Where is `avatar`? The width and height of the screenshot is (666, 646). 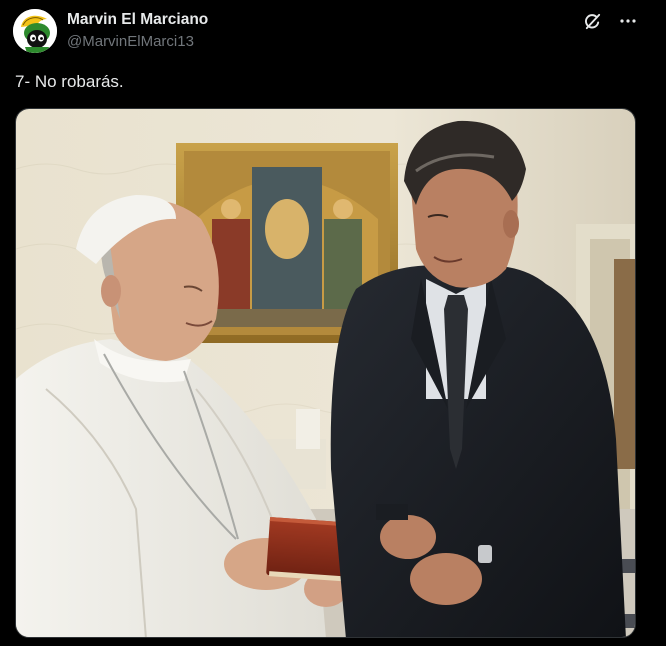 avatar is located at coordinates (35, 31).